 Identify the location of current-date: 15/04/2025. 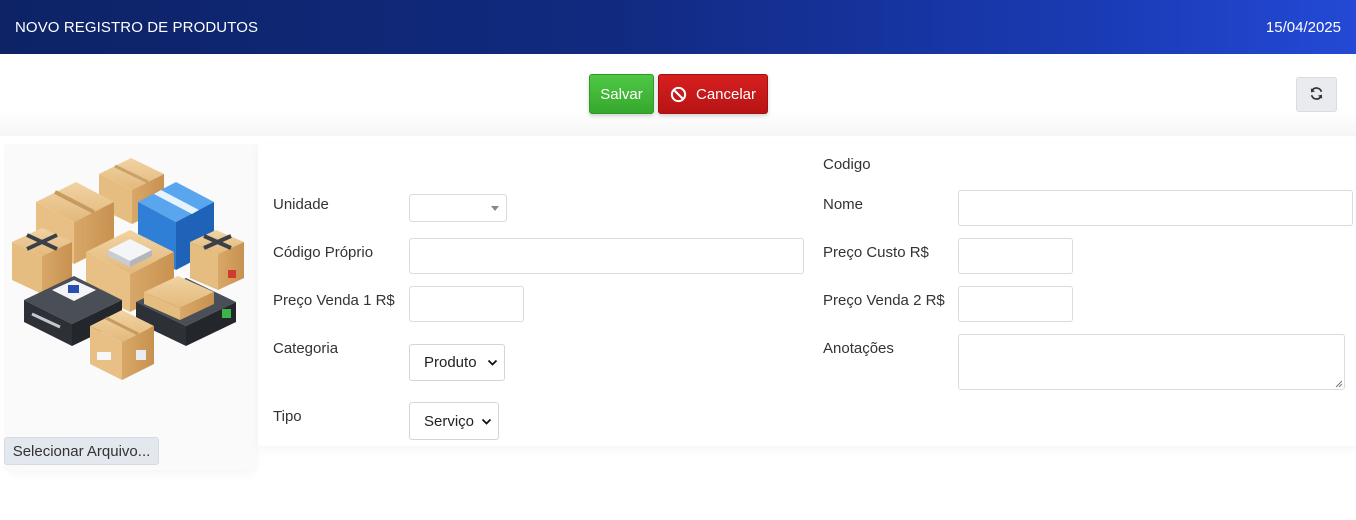
(1303, 27).